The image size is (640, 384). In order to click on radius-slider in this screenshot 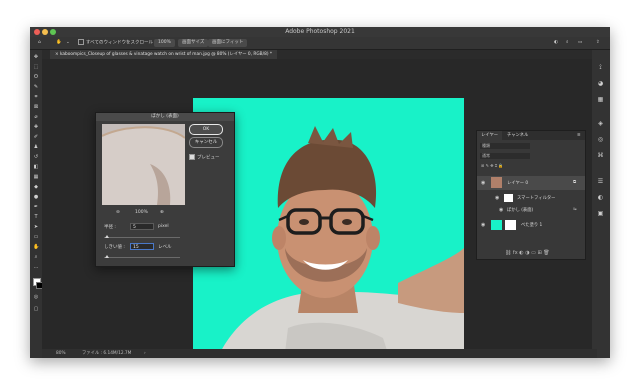, I will do `click(142, 237)`.